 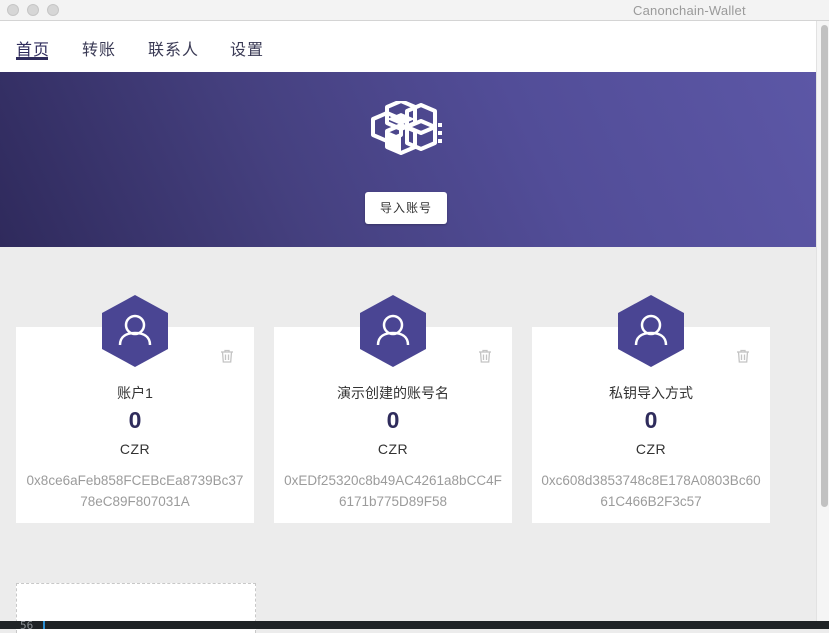 I want to click on scrollbar, so click(x=822, y=321).